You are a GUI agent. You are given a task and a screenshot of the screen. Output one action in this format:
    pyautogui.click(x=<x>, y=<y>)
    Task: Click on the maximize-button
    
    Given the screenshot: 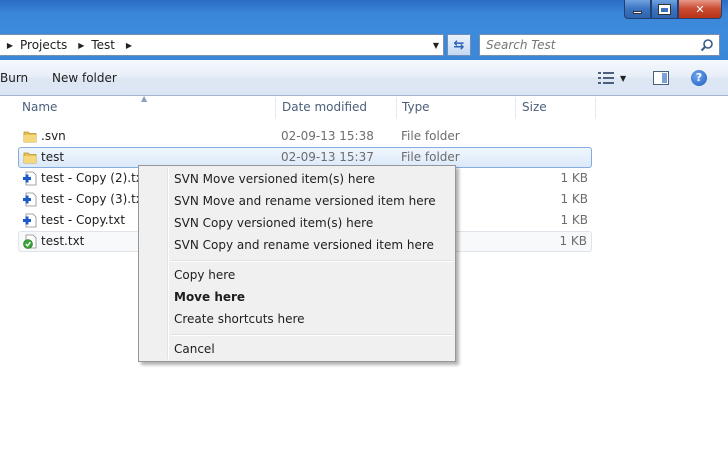 What is the action you would take?
    pyautogui.click(x=664, y=9)
    